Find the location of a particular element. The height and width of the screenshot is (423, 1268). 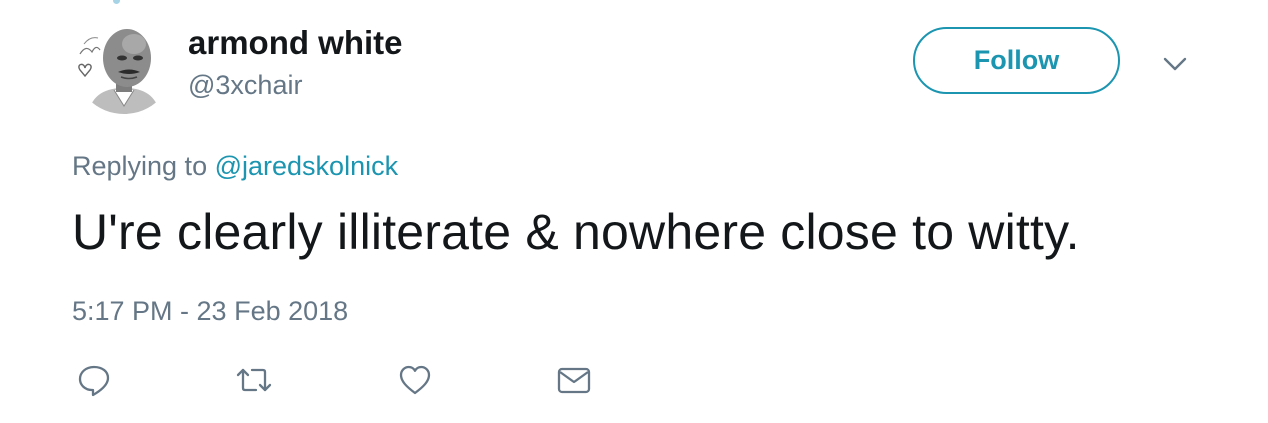

retweet-button is located at coordinates (254, 380).